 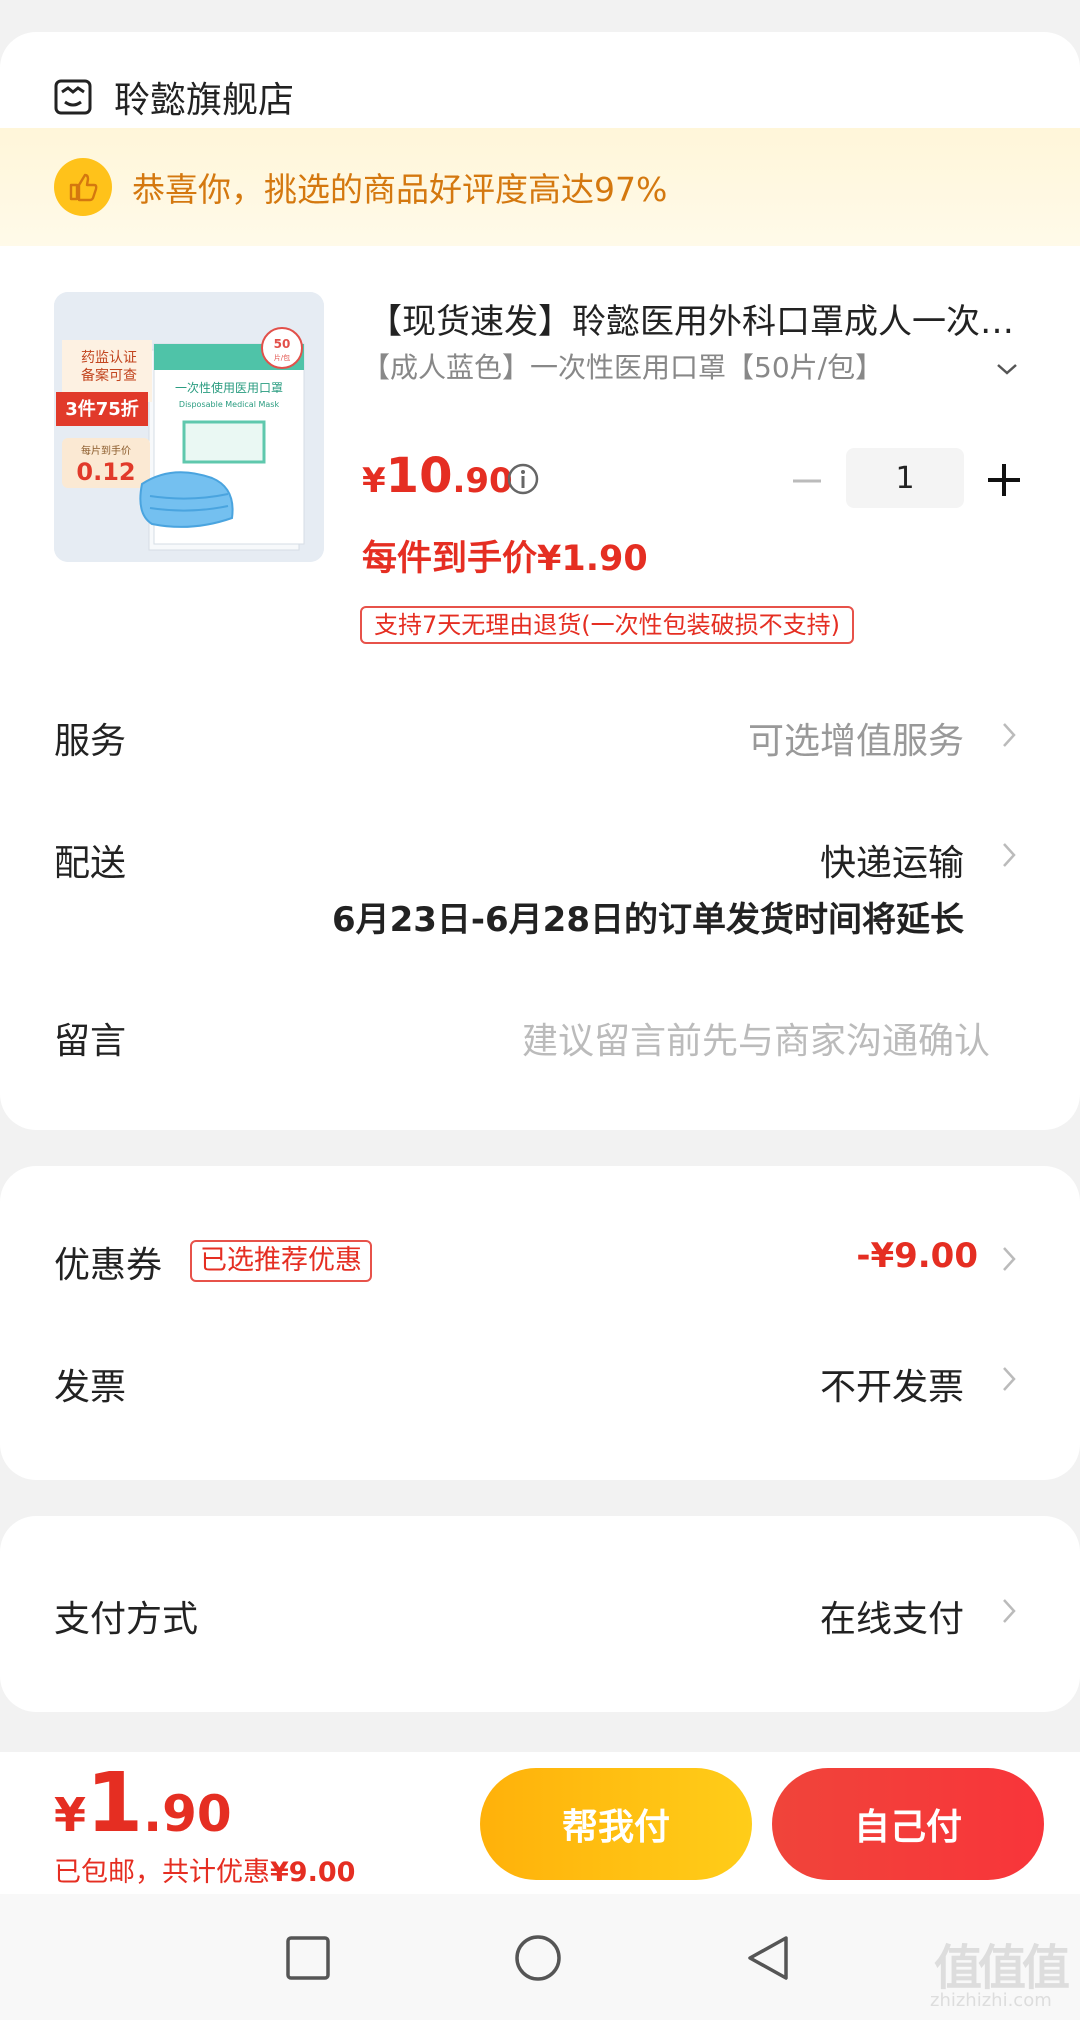 I want to click on message-input: 建议留言前先与商家沟通确认, so click(x=756, y=1038).